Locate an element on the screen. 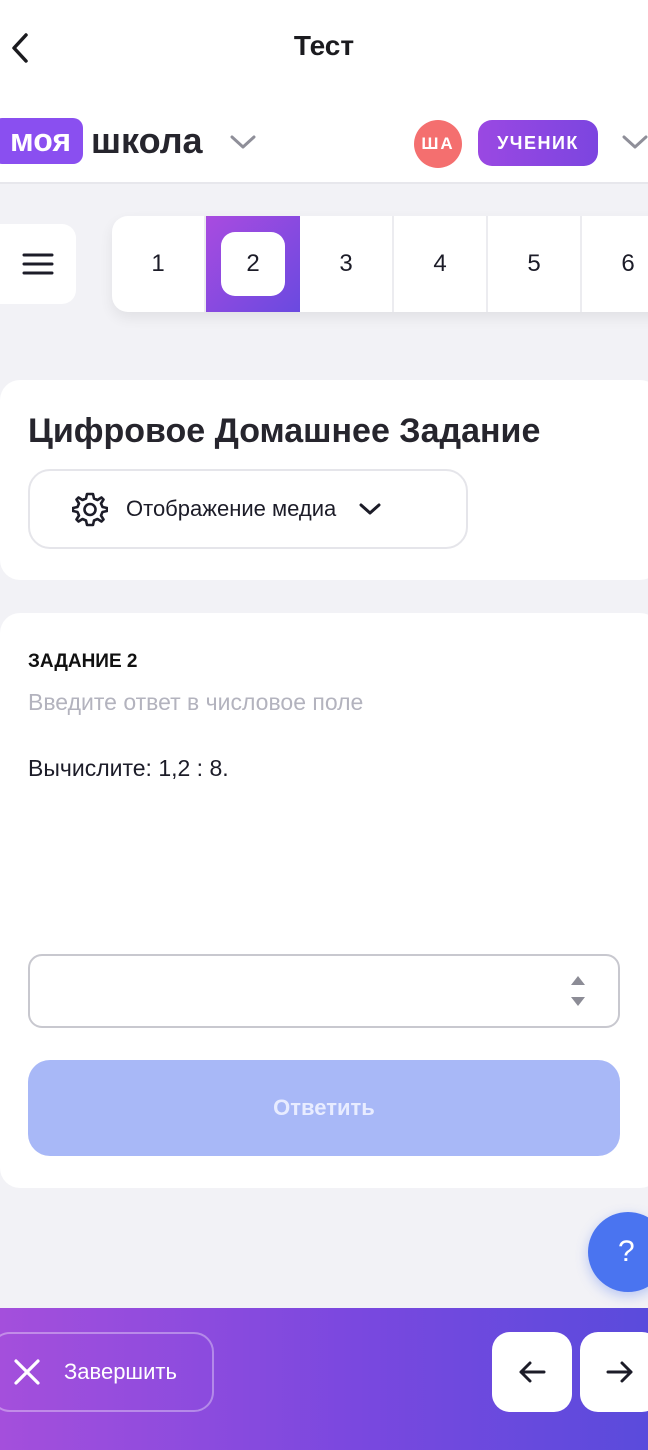 The image size is (648, 1450). role-badge: УЧЕНИК is located at coordinates (538, 143).